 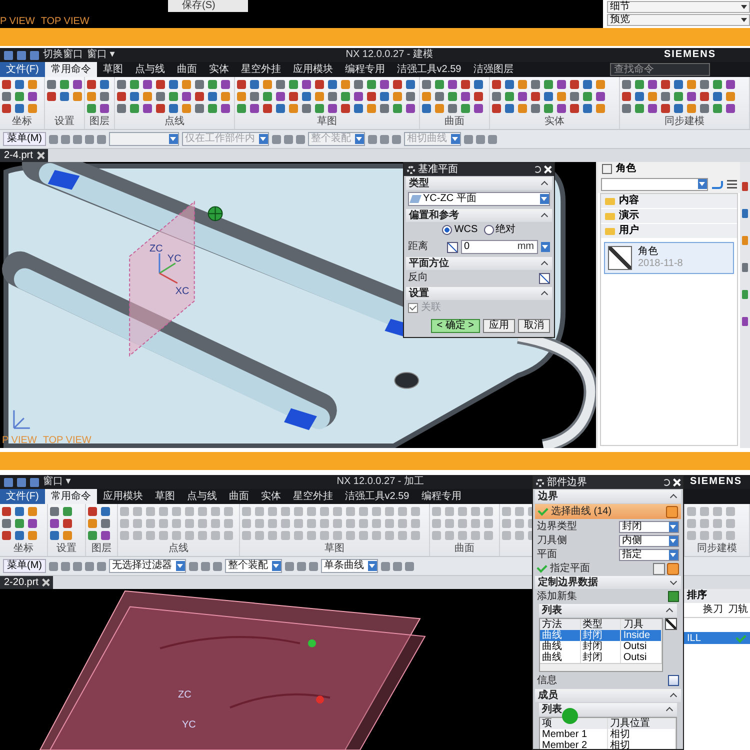 What do you see at coordinates (547, 554) in the screenshot?
I see `field-label: 平面` at bounding box center [547, 554].